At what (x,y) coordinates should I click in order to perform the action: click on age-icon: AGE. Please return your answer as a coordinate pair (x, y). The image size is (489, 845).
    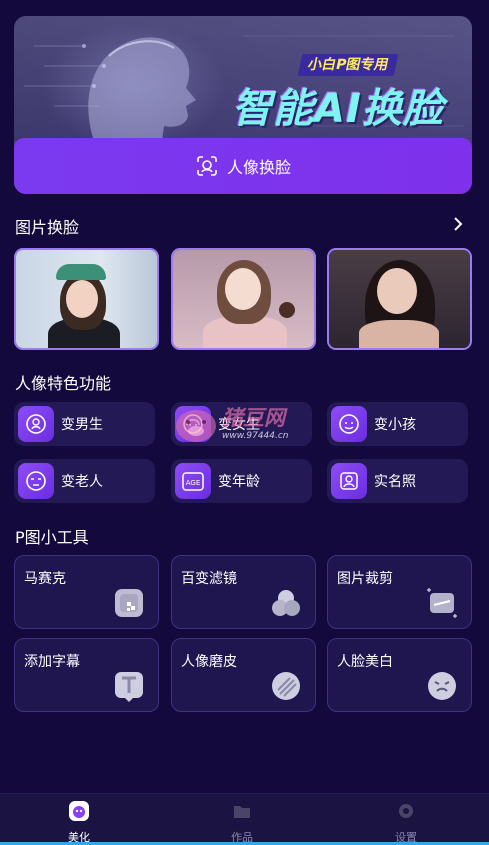
    Looking at the image, I should click on (193, 481).